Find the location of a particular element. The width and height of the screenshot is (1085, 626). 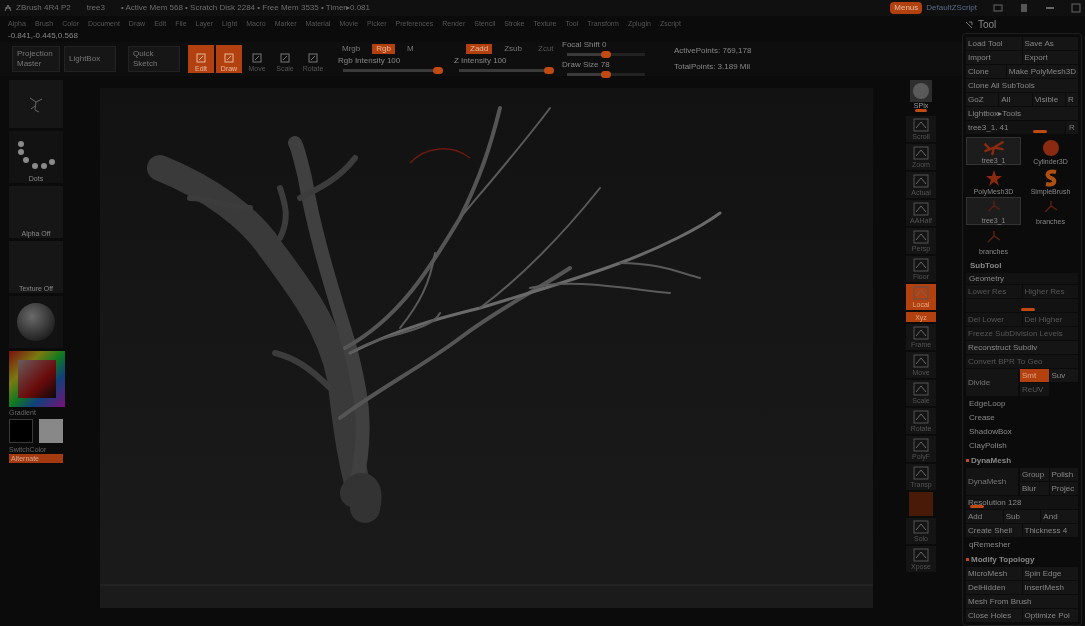

palette-button: DelHidden is located at coordinates (994, 587).